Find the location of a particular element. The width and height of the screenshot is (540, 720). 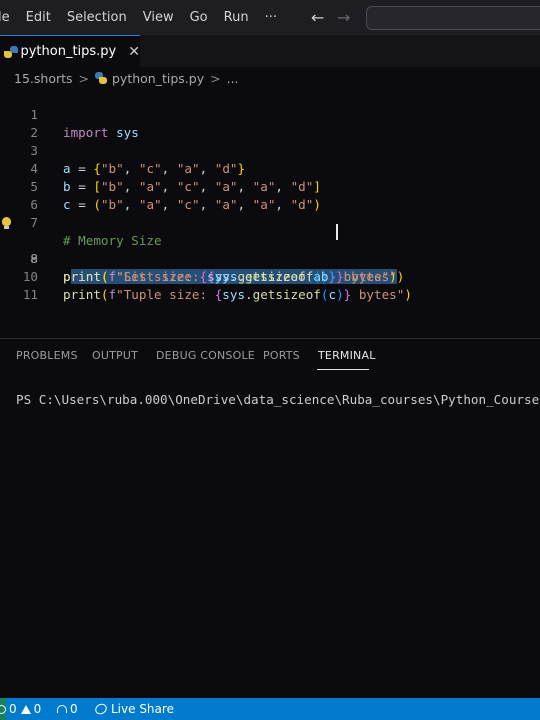

line-number: 11 is located at coordinates (30, 294).